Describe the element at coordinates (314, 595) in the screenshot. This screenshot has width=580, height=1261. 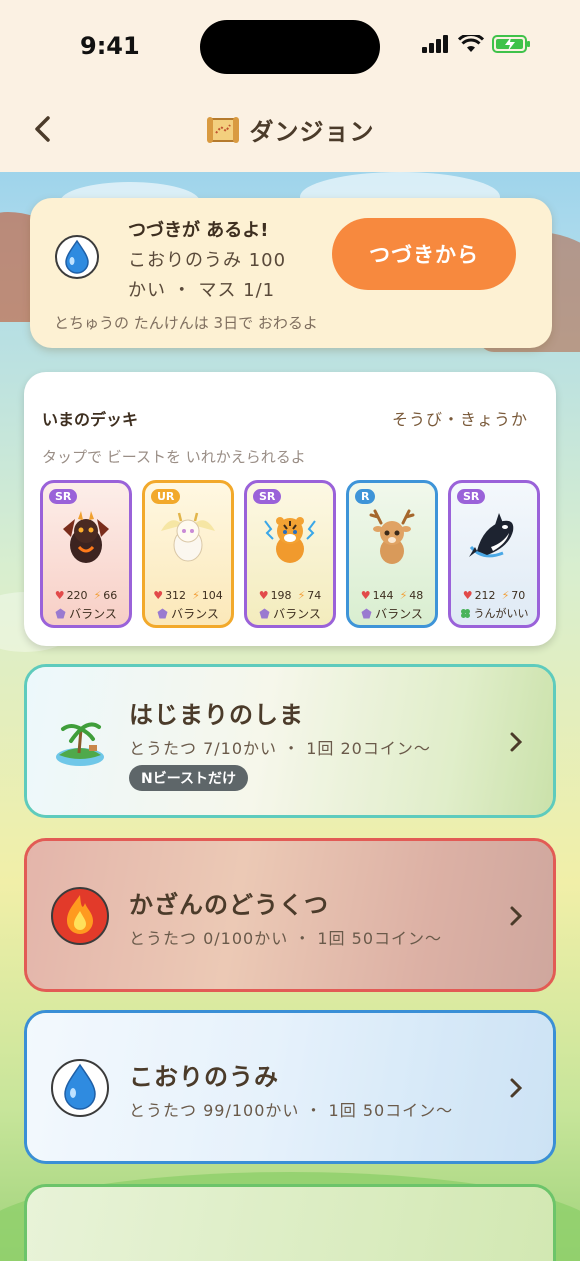
I see `beast-atk: 74` at that location.